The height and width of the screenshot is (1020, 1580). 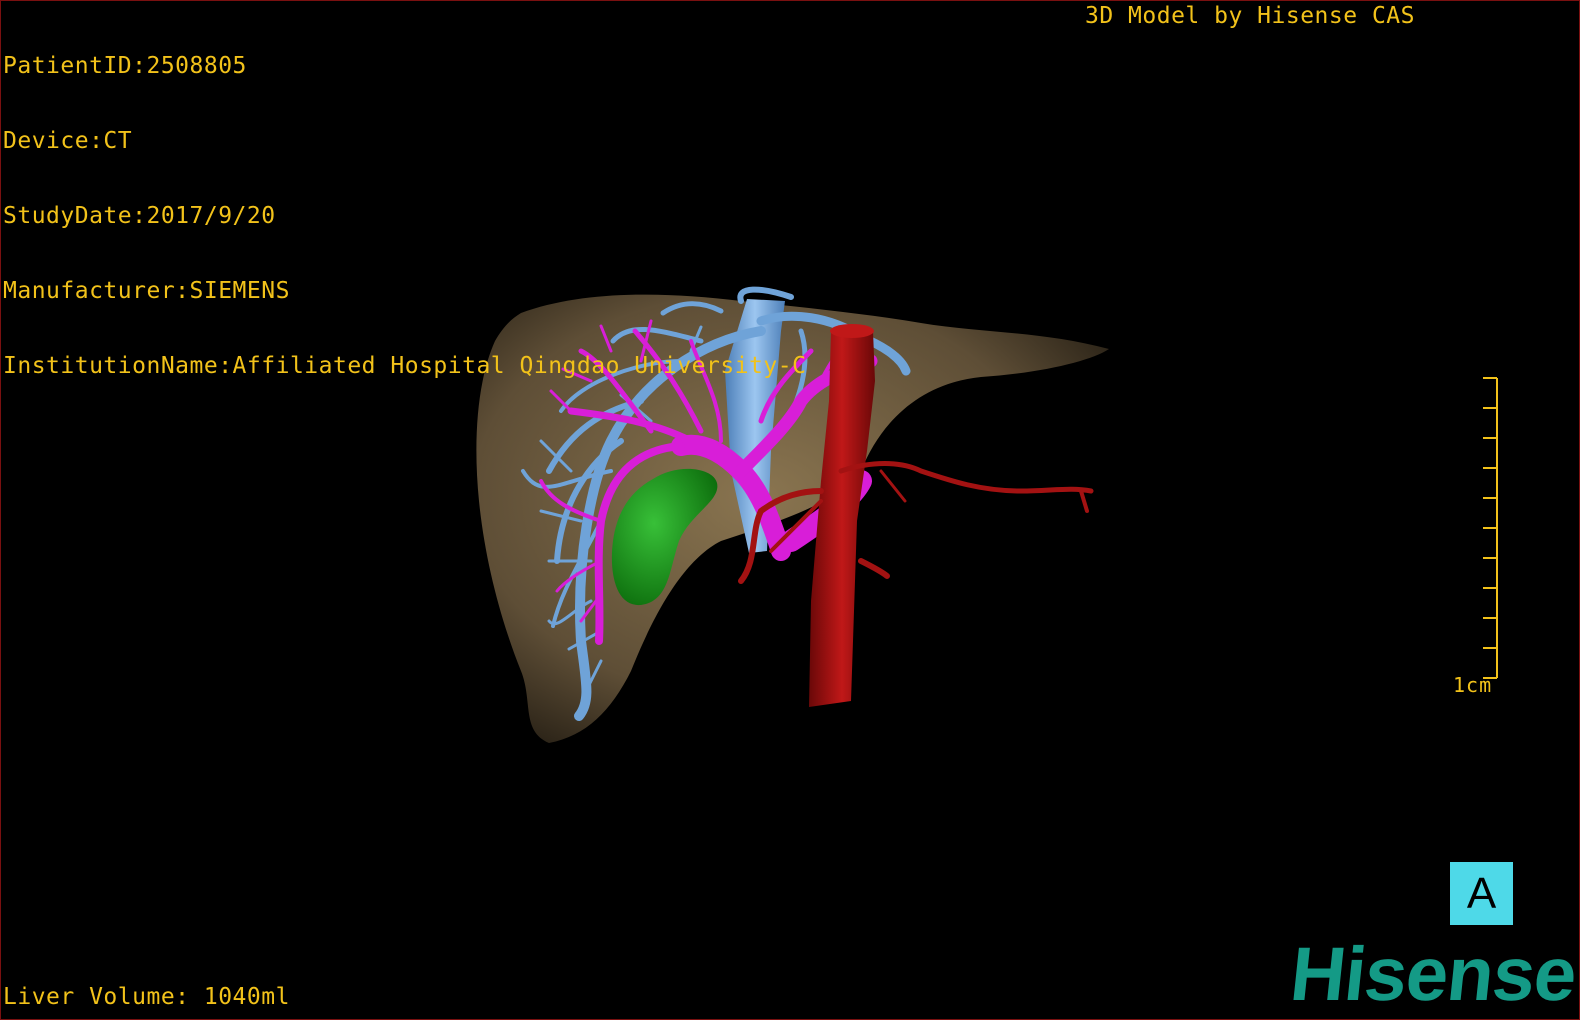 What do you see at coordinates (125, 66) in the screenshot?
I see `patient-id-text: PatientID:2508805` at bounding box center [125, 66].